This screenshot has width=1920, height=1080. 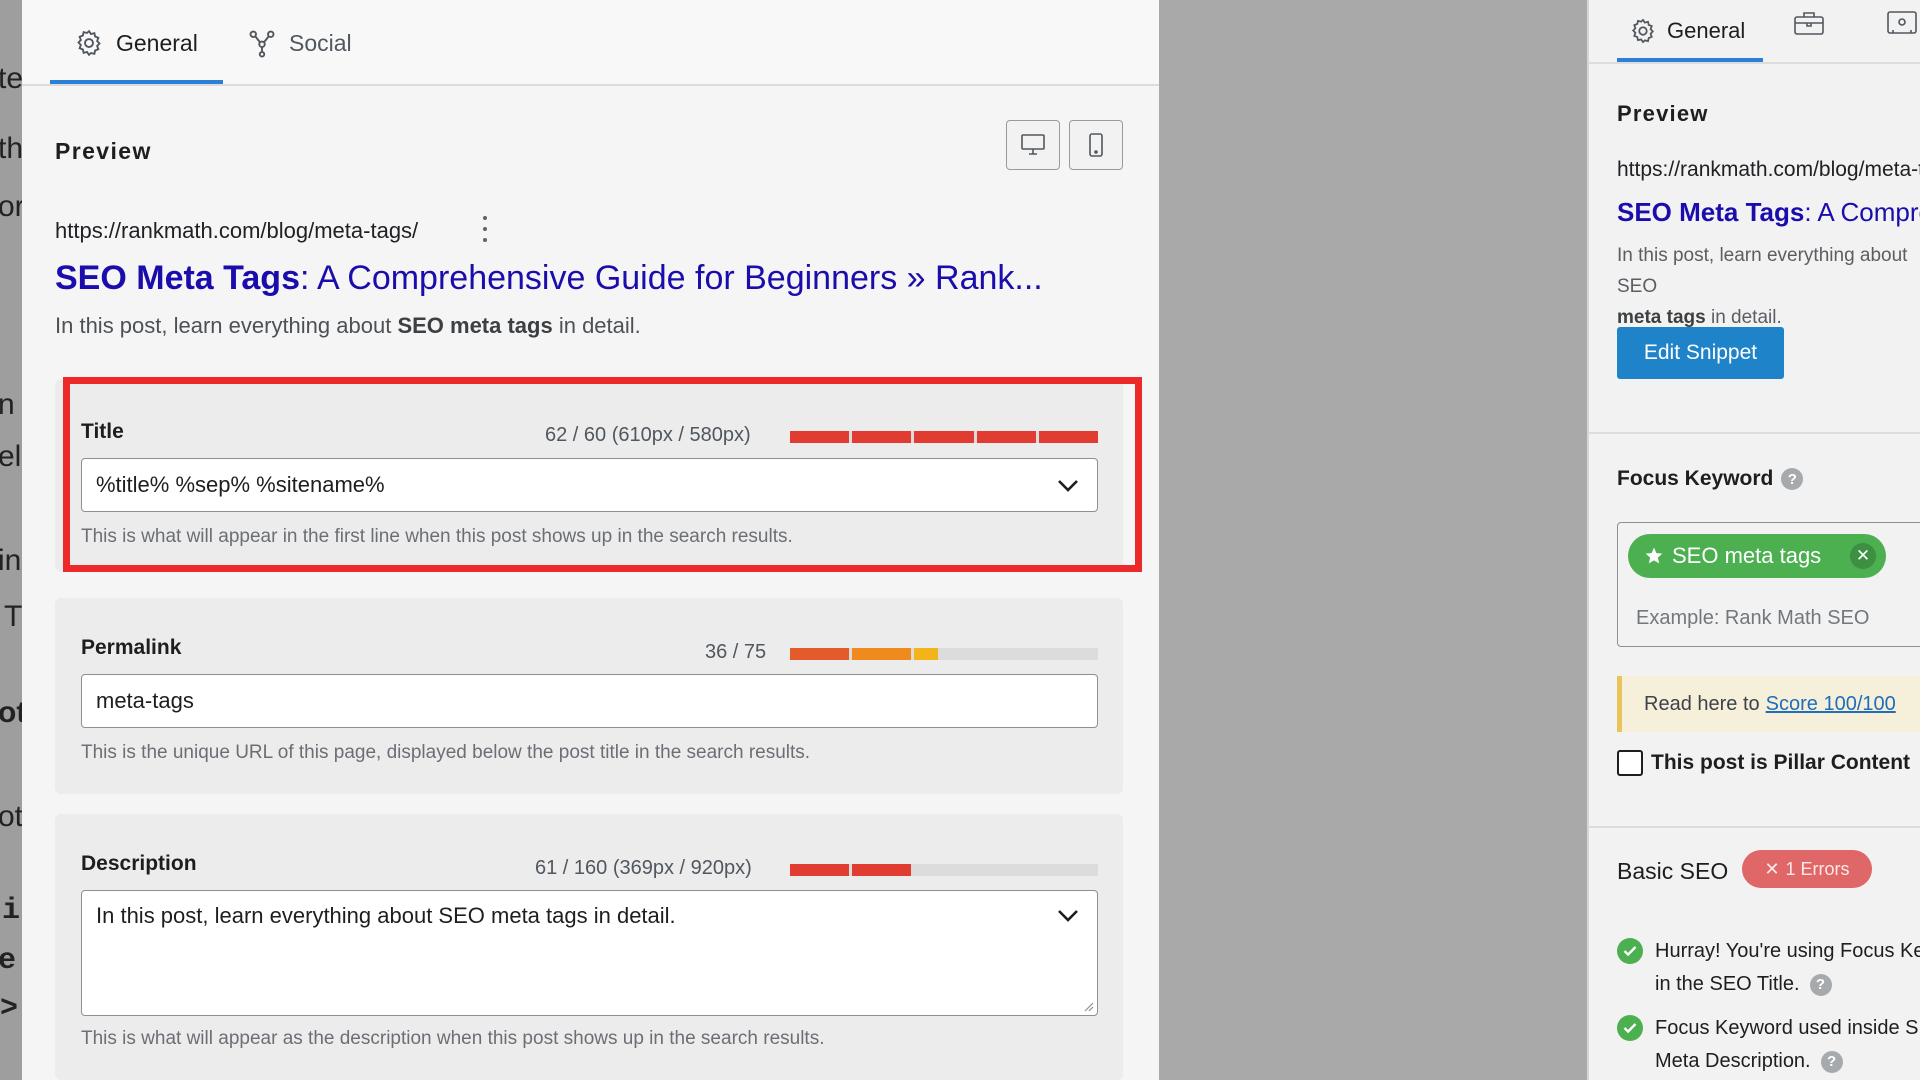 I want to click on score-notice-text: Read here to, so click(x=1702, y=703).